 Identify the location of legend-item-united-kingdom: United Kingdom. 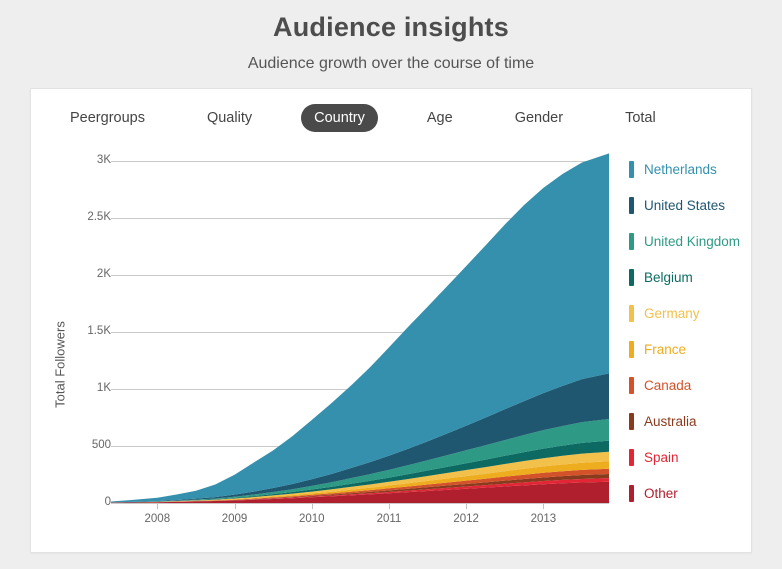
(694, 241).